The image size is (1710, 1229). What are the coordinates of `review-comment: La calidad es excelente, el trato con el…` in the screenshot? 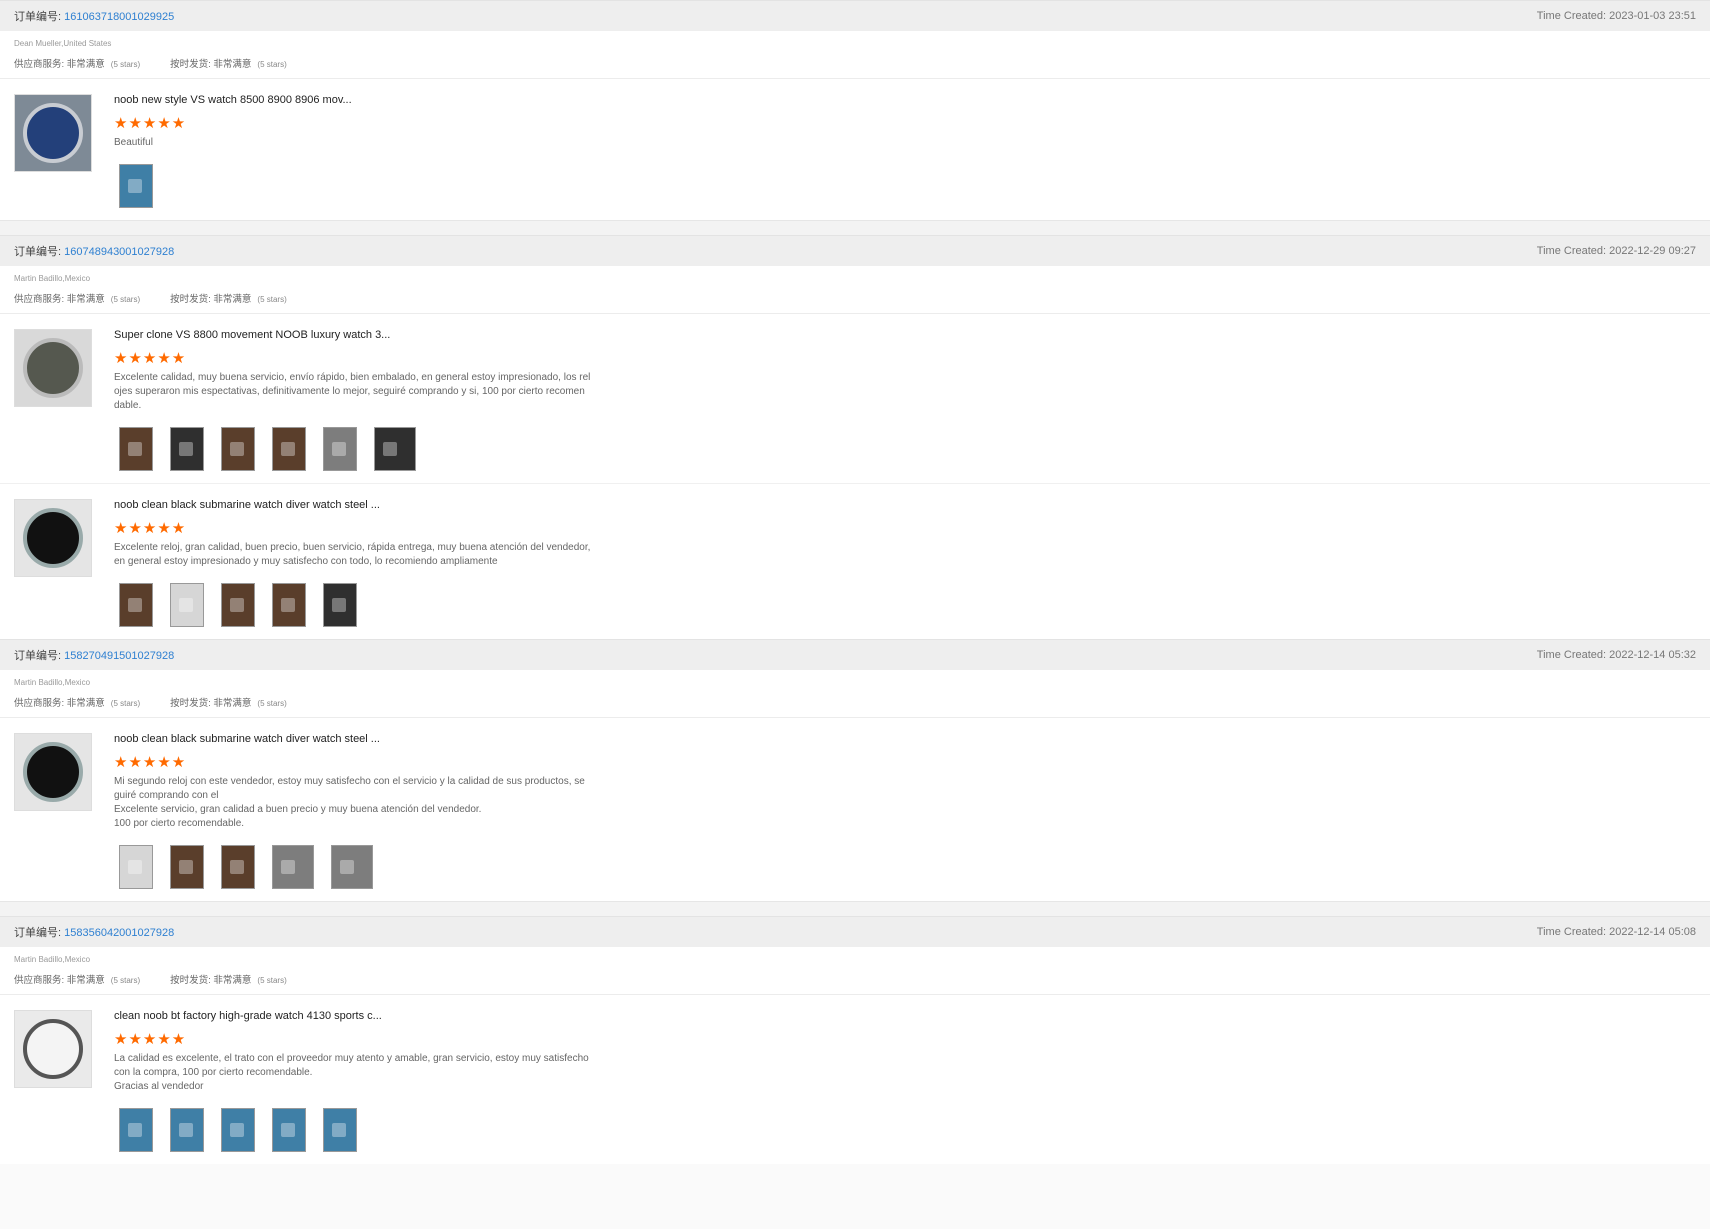 It's located at (351, 1072).